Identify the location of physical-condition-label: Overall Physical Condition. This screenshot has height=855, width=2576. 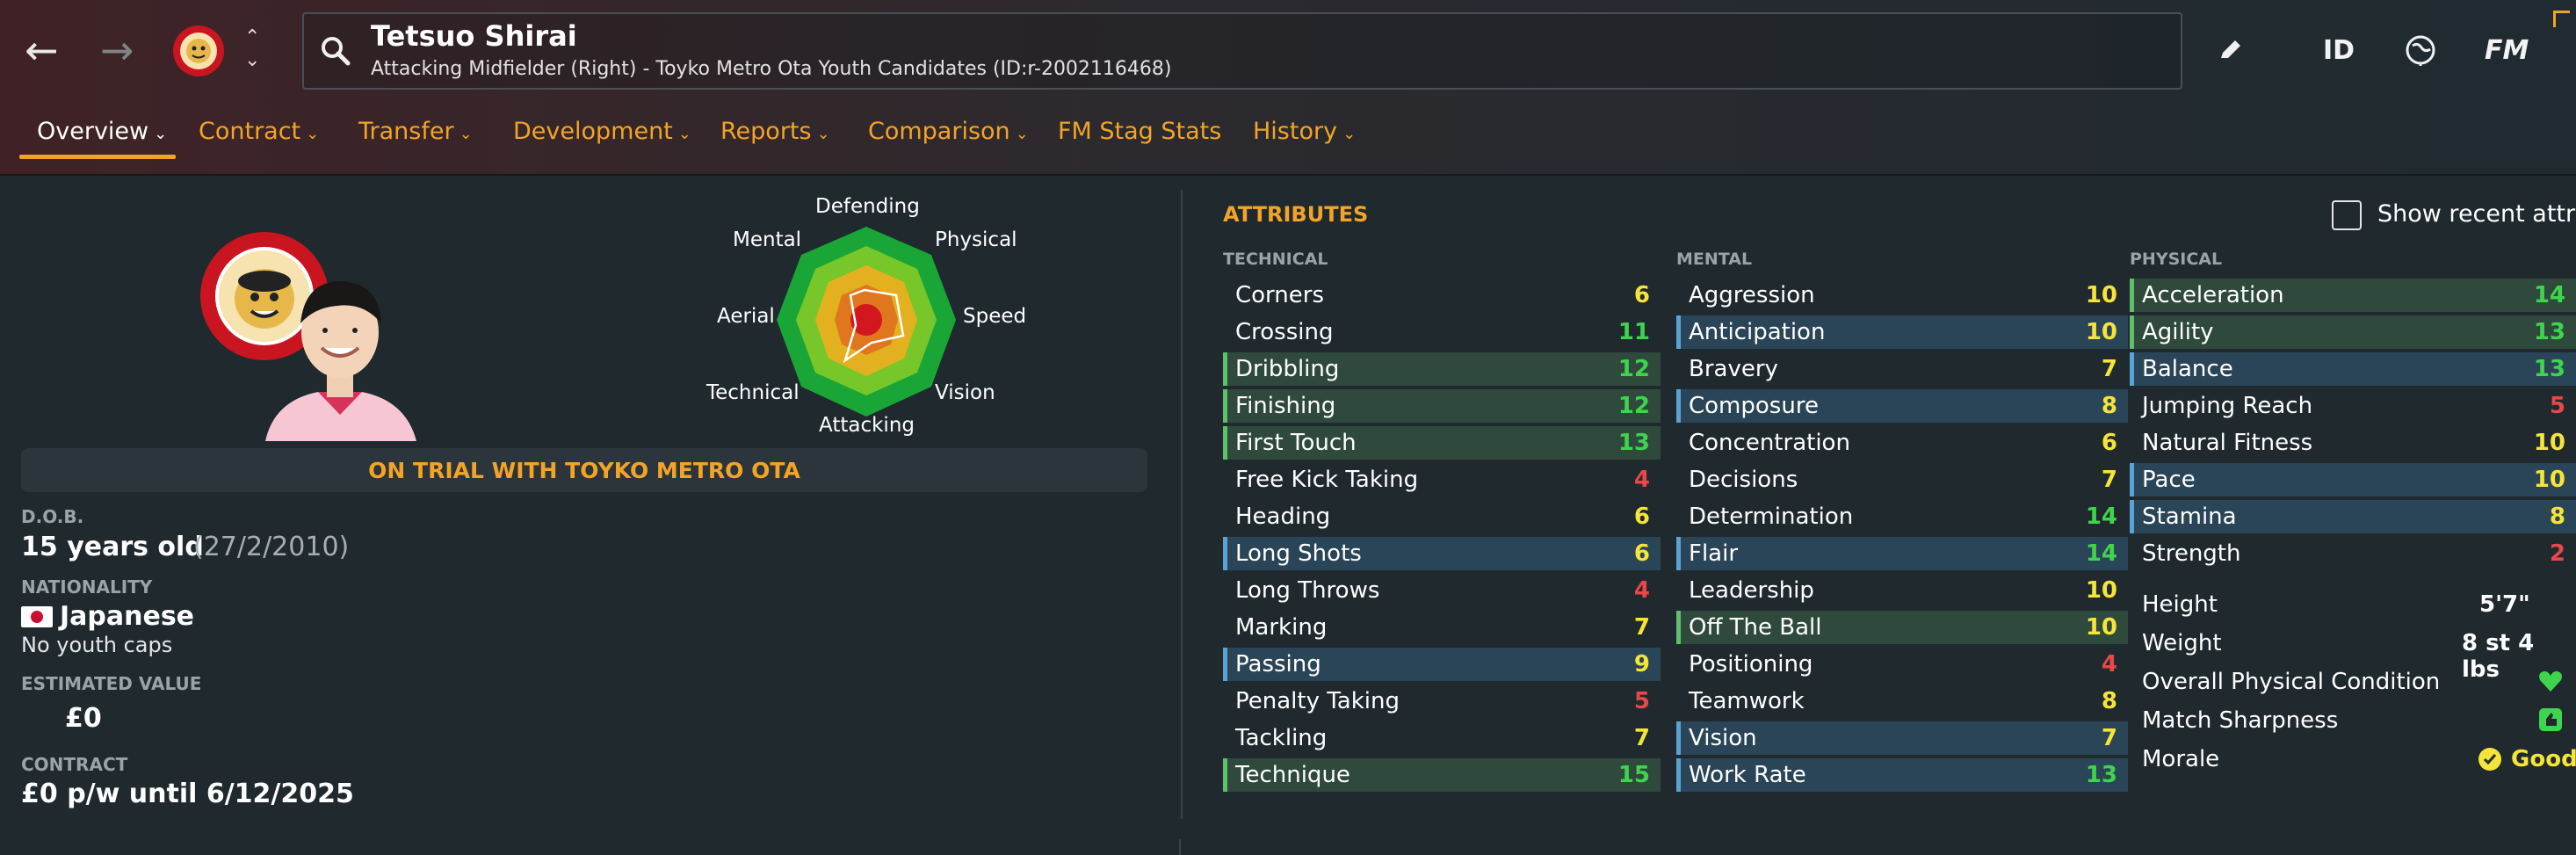
(2291, 682).